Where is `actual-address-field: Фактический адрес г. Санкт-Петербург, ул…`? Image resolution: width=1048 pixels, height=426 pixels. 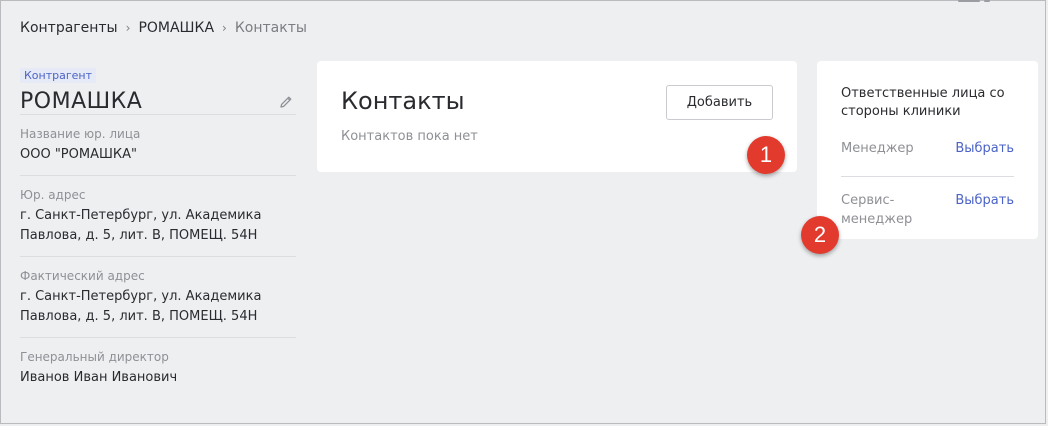
actual-address-field: Фактический адрес г. Санкт-Петербург, ул… is located at coordinates (158, 296).